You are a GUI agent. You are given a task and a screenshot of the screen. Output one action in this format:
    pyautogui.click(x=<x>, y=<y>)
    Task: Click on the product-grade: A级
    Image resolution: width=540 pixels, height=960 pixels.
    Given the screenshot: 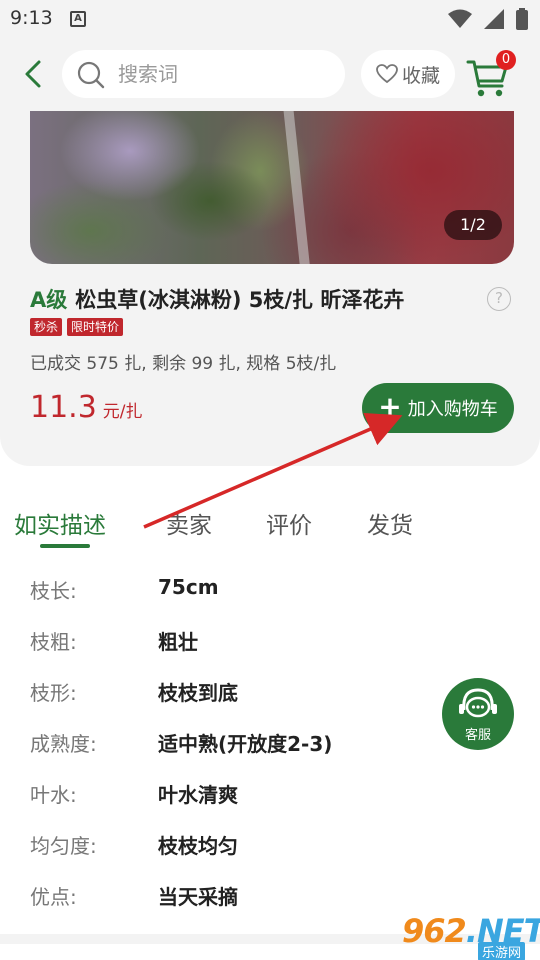 What is the action you would take?
    pyautogui.click(x=49, y=300)
    